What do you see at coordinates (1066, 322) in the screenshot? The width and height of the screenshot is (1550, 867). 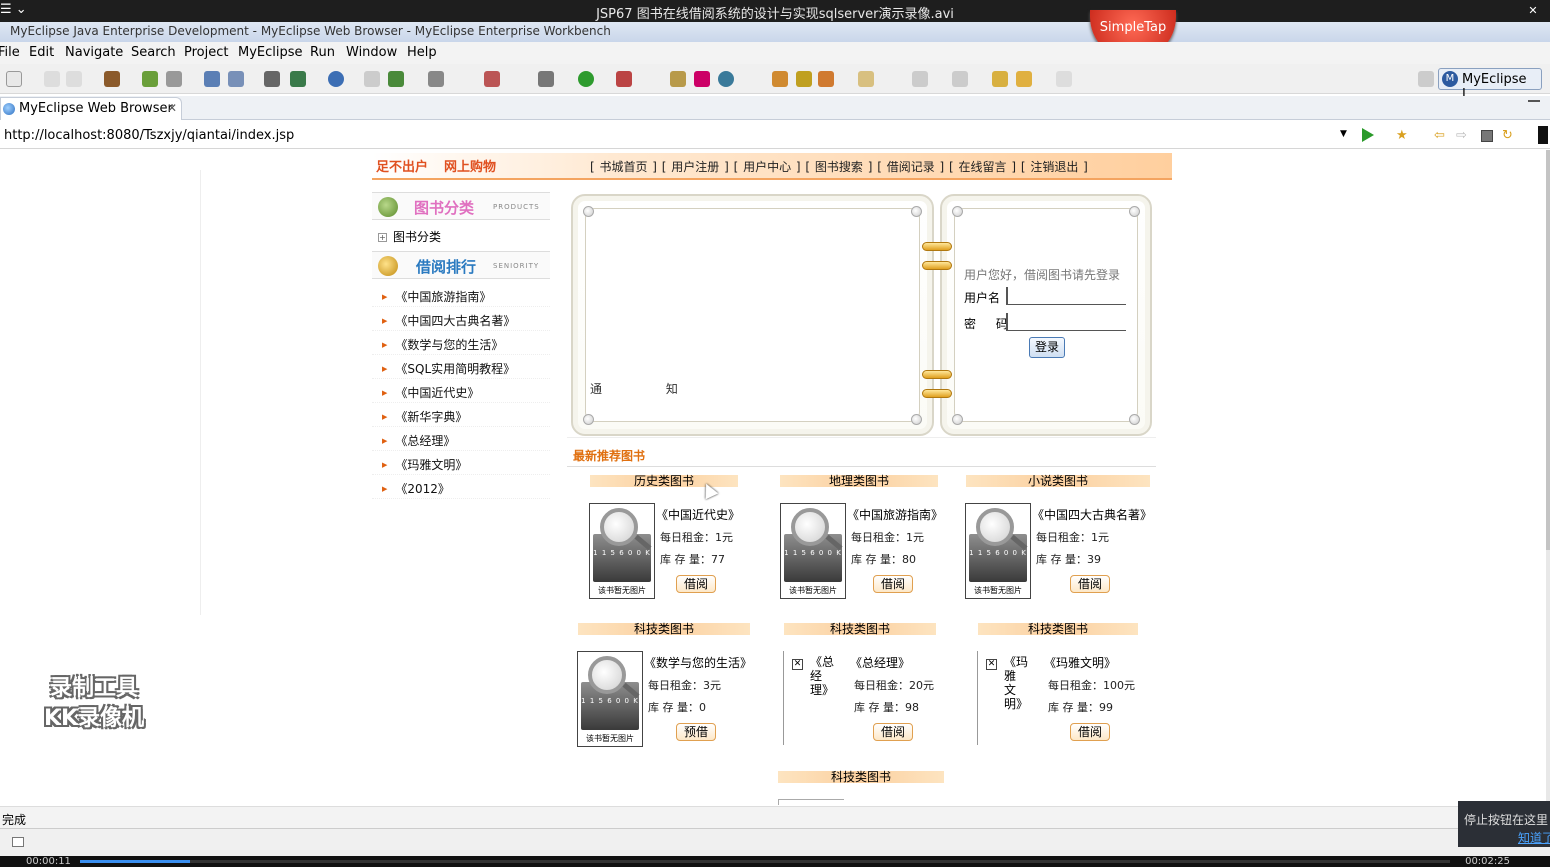 I see `password-input` at bounding box center [1066, 322].